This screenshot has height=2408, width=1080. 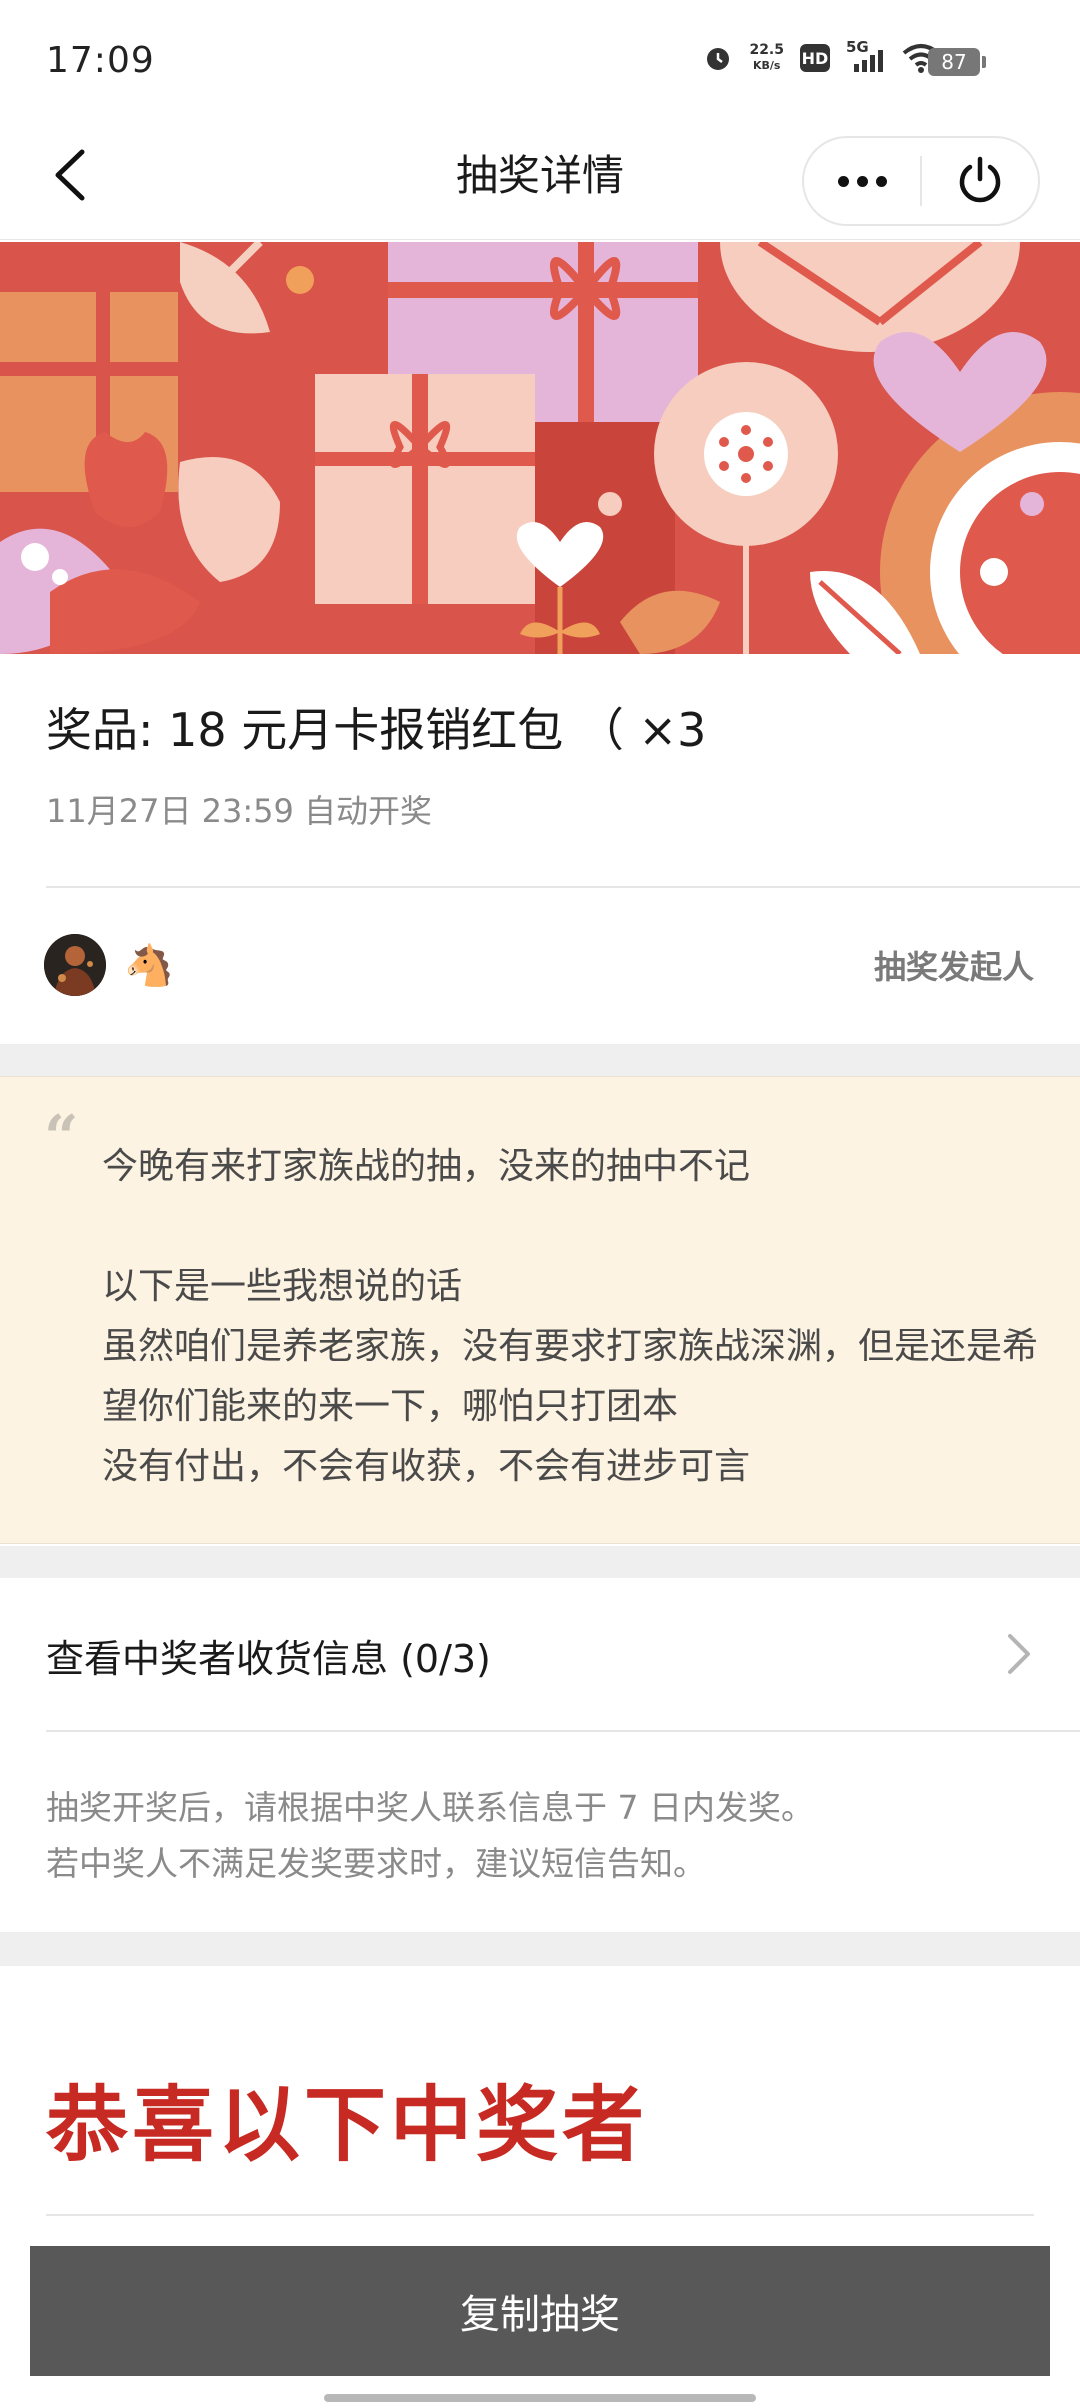 I want to click on mini-program-capsule, so click(x=921, y=181).